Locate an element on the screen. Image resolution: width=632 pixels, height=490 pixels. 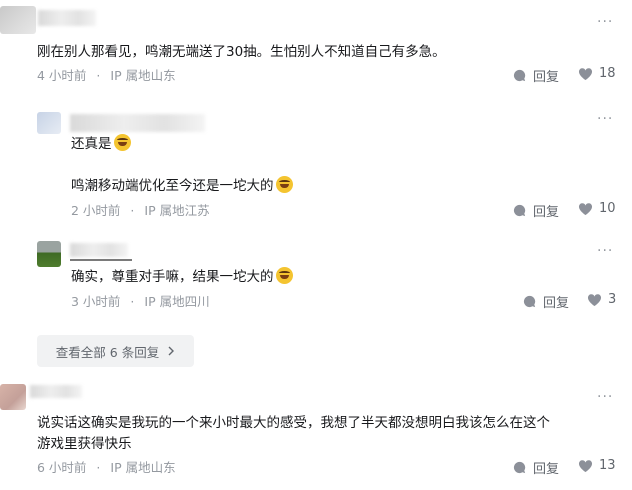
comment-time: 4 小时前 is located at coordinates (62, 75).